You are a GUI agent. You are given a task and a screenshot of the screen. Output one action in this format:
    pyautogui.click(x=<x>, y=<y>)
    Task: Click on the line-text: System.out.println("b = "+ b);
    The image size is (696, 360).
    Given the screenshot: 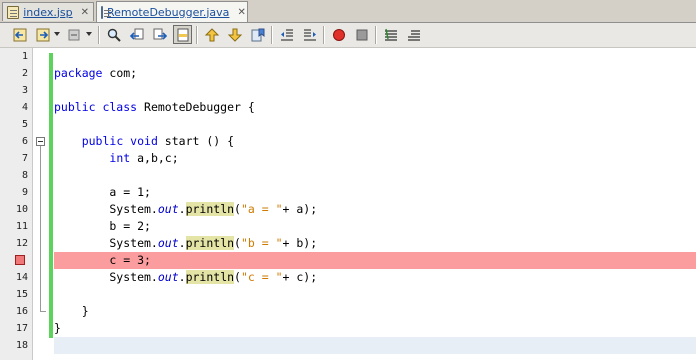 What is the action you would take?
    pyautogui.click(x=375, y=243)
    